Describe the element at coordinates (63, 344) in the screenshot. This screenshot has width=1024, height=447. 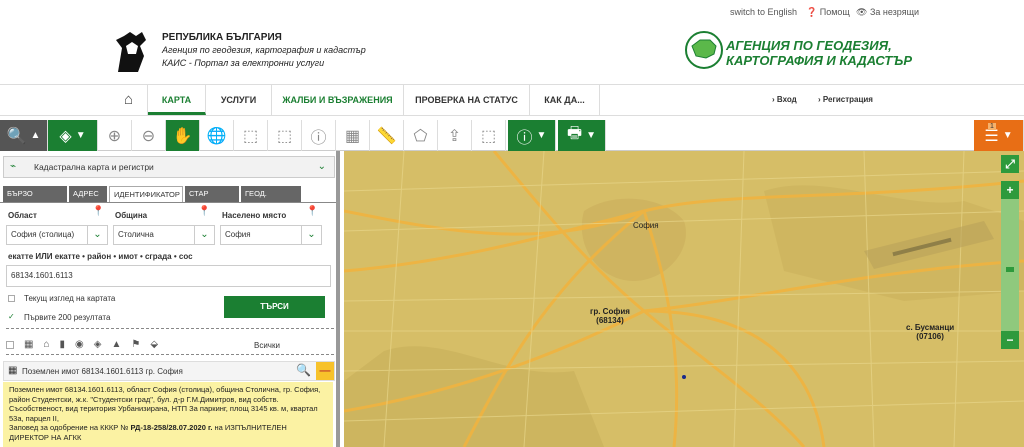
I see `building-icon: ▮` at that location.